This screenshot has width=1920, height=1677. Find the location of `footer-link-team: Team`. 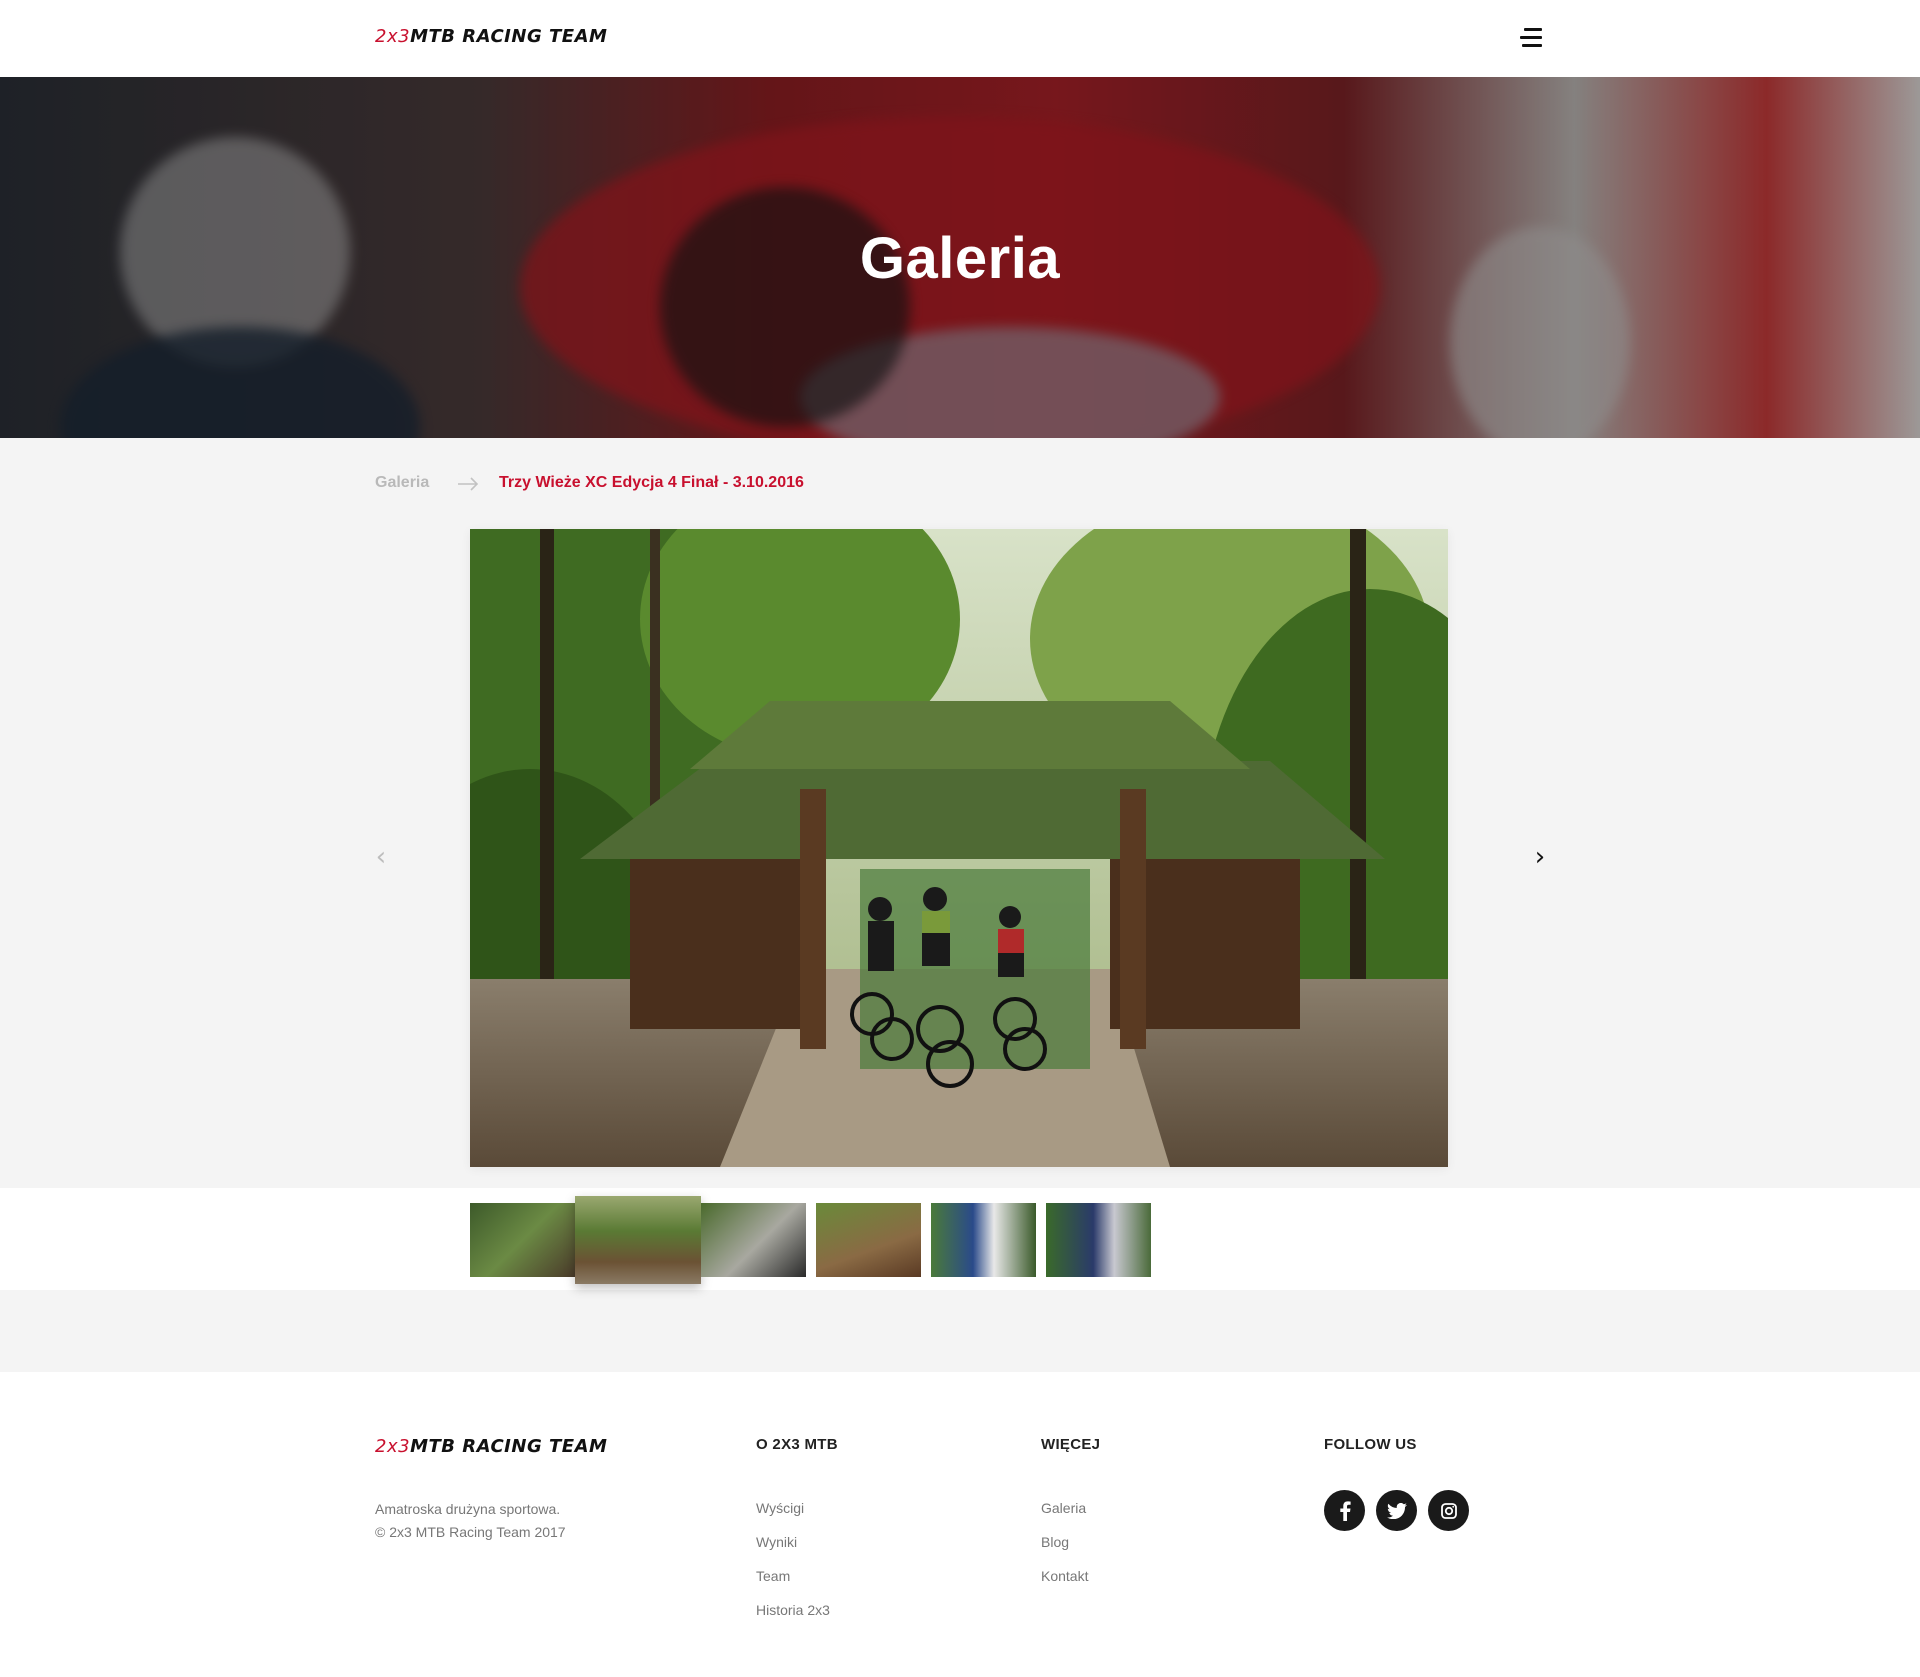

footer-link-team: Team is located at coordinates (793, 1583).